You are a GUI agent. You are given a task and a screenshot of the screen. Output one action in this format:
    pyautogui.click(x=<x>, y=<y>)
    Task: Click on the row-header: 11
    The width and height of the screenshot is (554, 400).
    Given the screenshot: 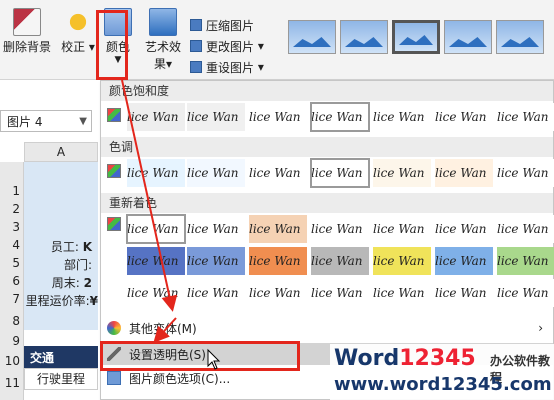 What is the action you would take?
    pyautogui.click(x=12, y=383)
    